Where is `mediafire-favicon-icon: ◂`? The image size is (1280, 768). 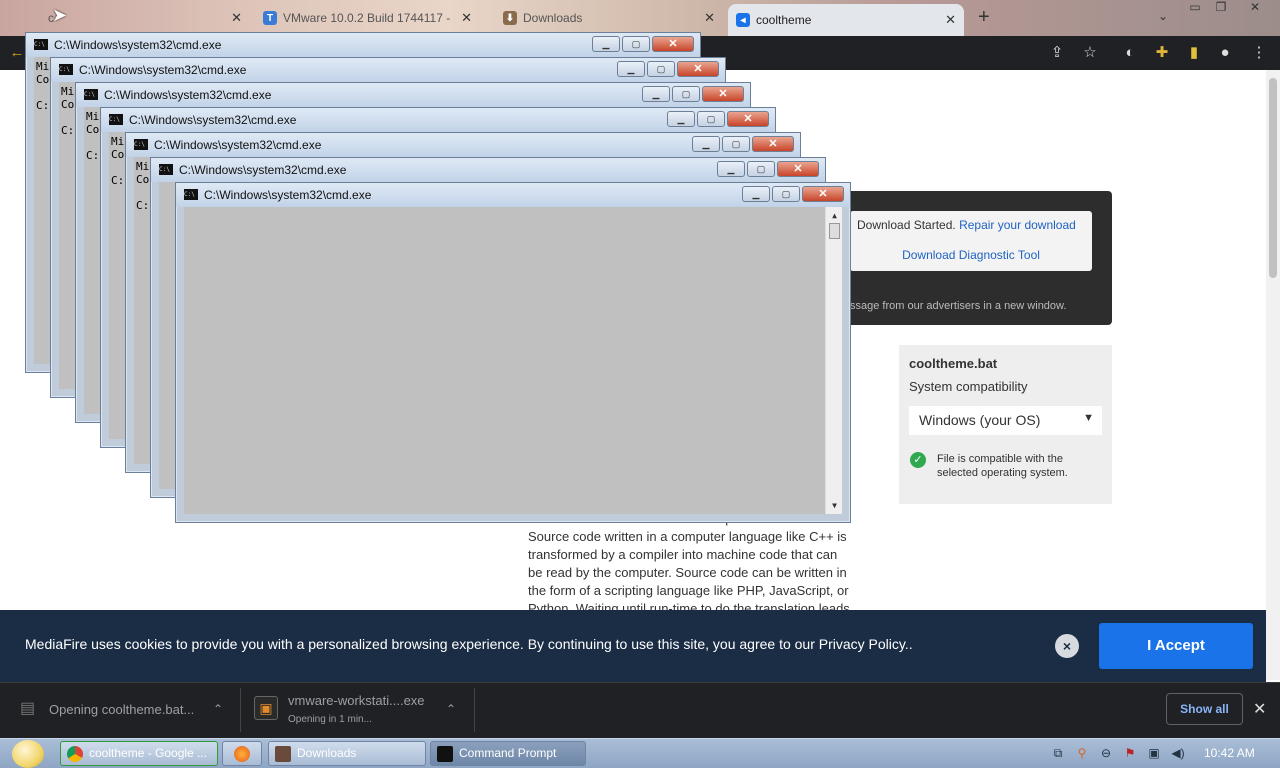 mediafire-favicon-icon: ◂ is located at coordinates (743, 20).